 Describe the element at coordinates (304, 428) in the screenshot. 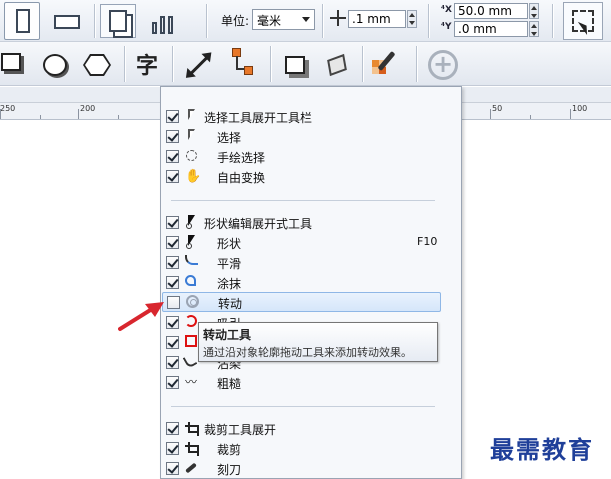

I see `menu-item-crop-flyout: 裁剪工具展开` at that location.